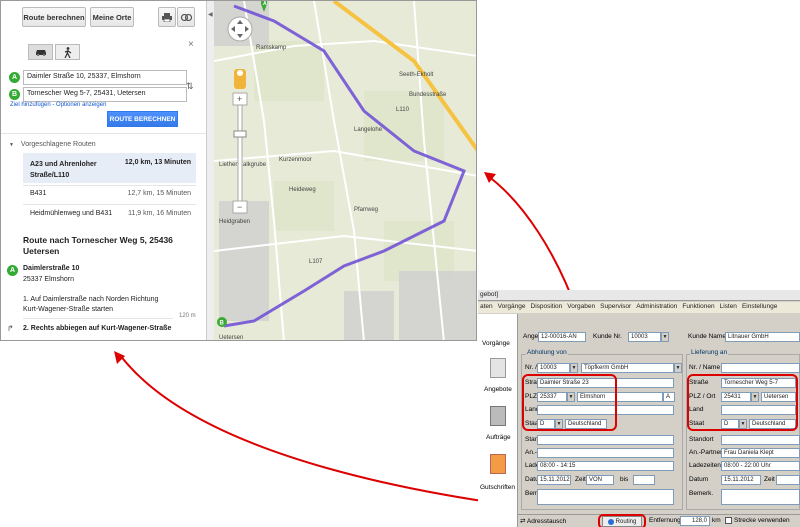  Describe the element at coordinates (512, 307) in the screenshot. I see `menu-item: Vorgänge` at that location.